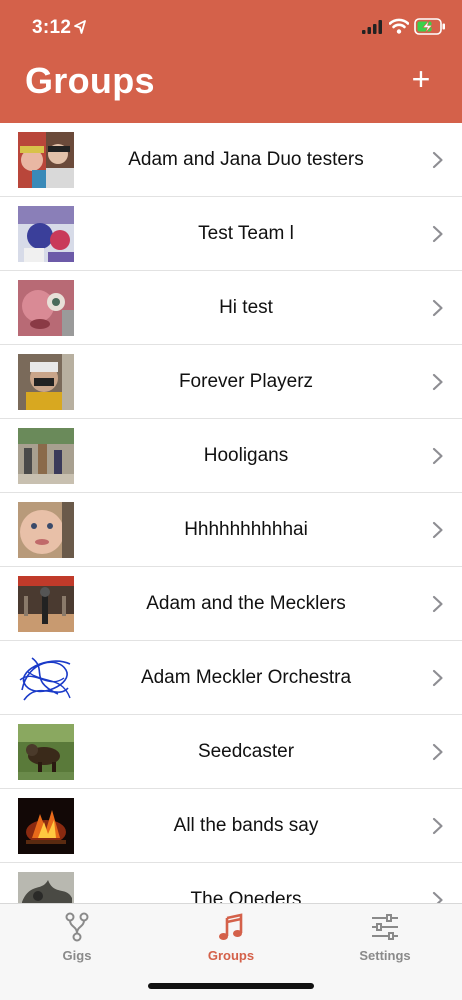 The height and width of the screenshot is (1000, 462). Describe the element at coordinates (246, 529) in the screenshot. I see `group-name: Hhhhhhhhhhai` at that location.